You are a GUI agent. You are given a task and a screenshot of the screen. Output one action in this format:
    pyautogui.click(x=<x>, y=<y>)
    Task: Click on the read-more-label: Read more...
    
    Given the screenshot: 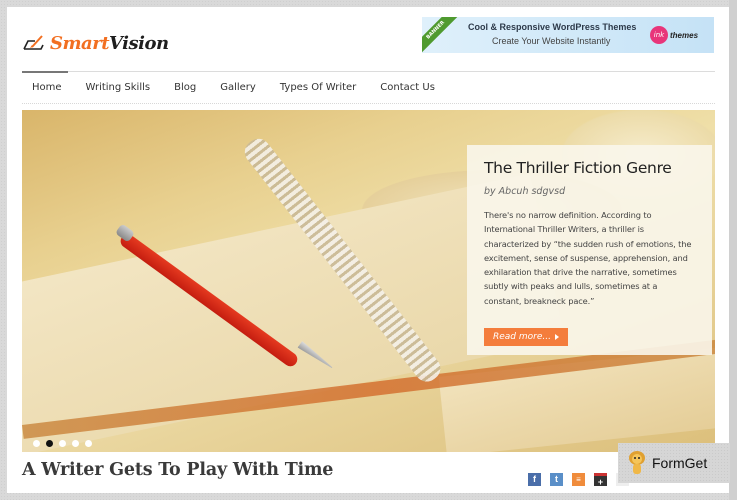 What is the action you would take?
    pyautogui.click(x=522, y=337)
    